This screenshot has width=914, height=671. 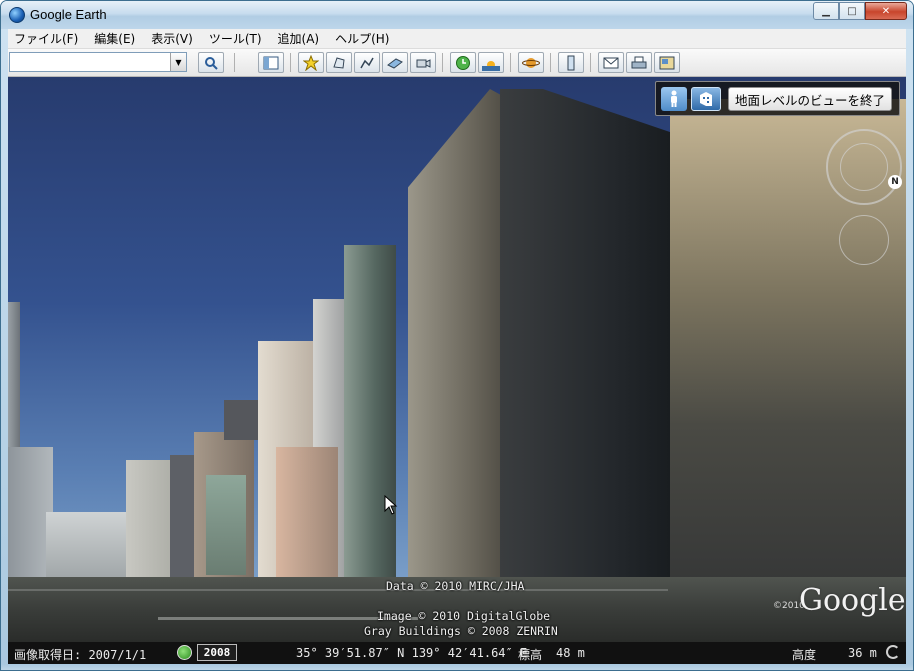 What do you see at coordinates (457, 39) in the screenshot?
I see `menu-bar: ファイル(F) 編集(E) 表示(V) ツール(T) 追加(A) ヘルプ(H)` at bounding box center [457, 39].